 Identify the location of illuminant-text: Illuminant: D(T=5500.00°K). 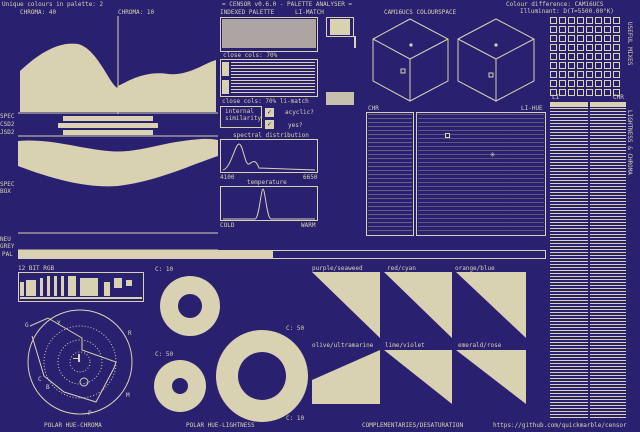
(567, 11).